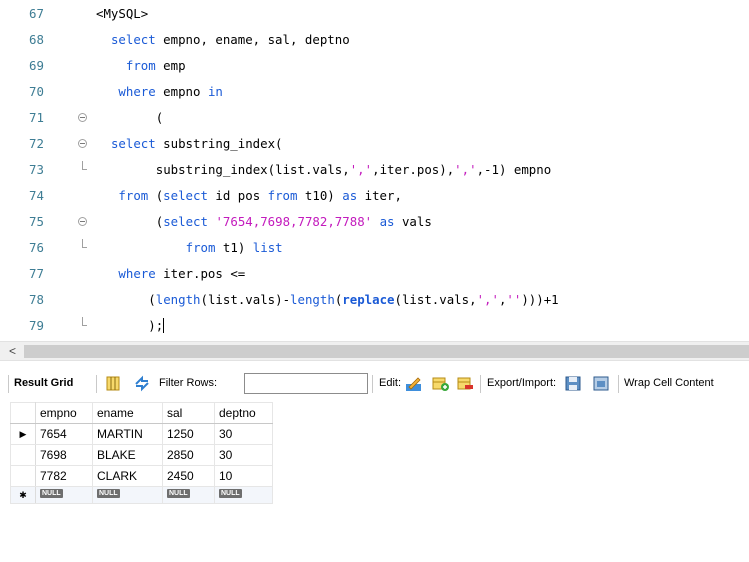  What do you see at coordinates (230, 40) in the screenshot?
I see `code-text: select empno, ename, sal, deptno` at bounding box center [230, 40].